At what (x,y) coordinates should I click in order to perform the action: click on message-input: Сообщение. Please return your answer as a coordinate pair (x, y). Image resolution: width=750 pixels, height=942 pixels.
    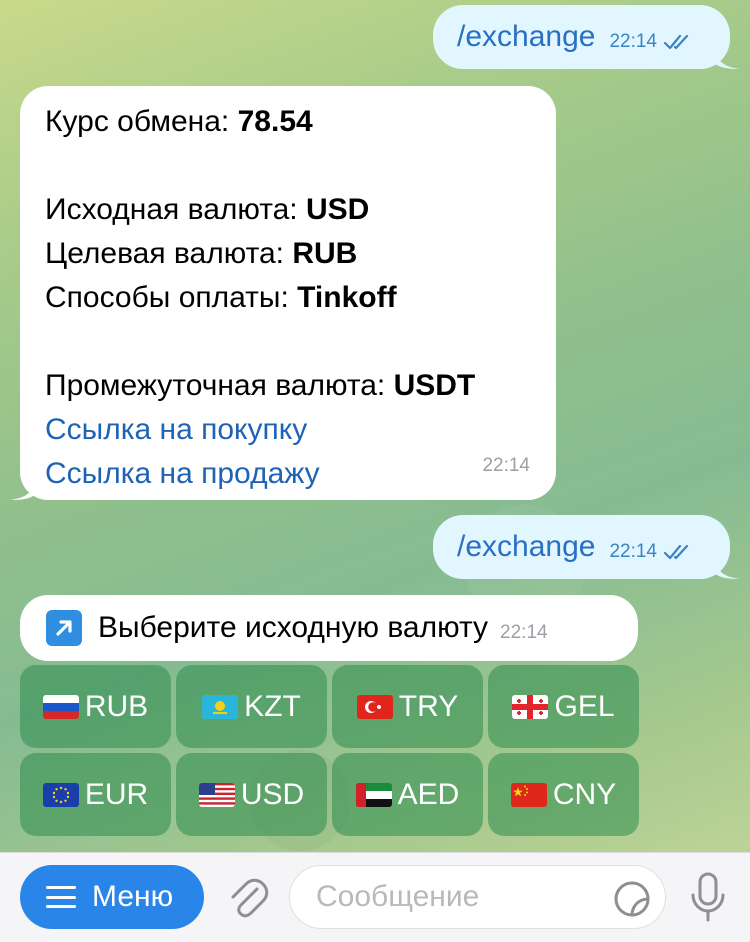
    Looking at the image, I should click on (477, 897).